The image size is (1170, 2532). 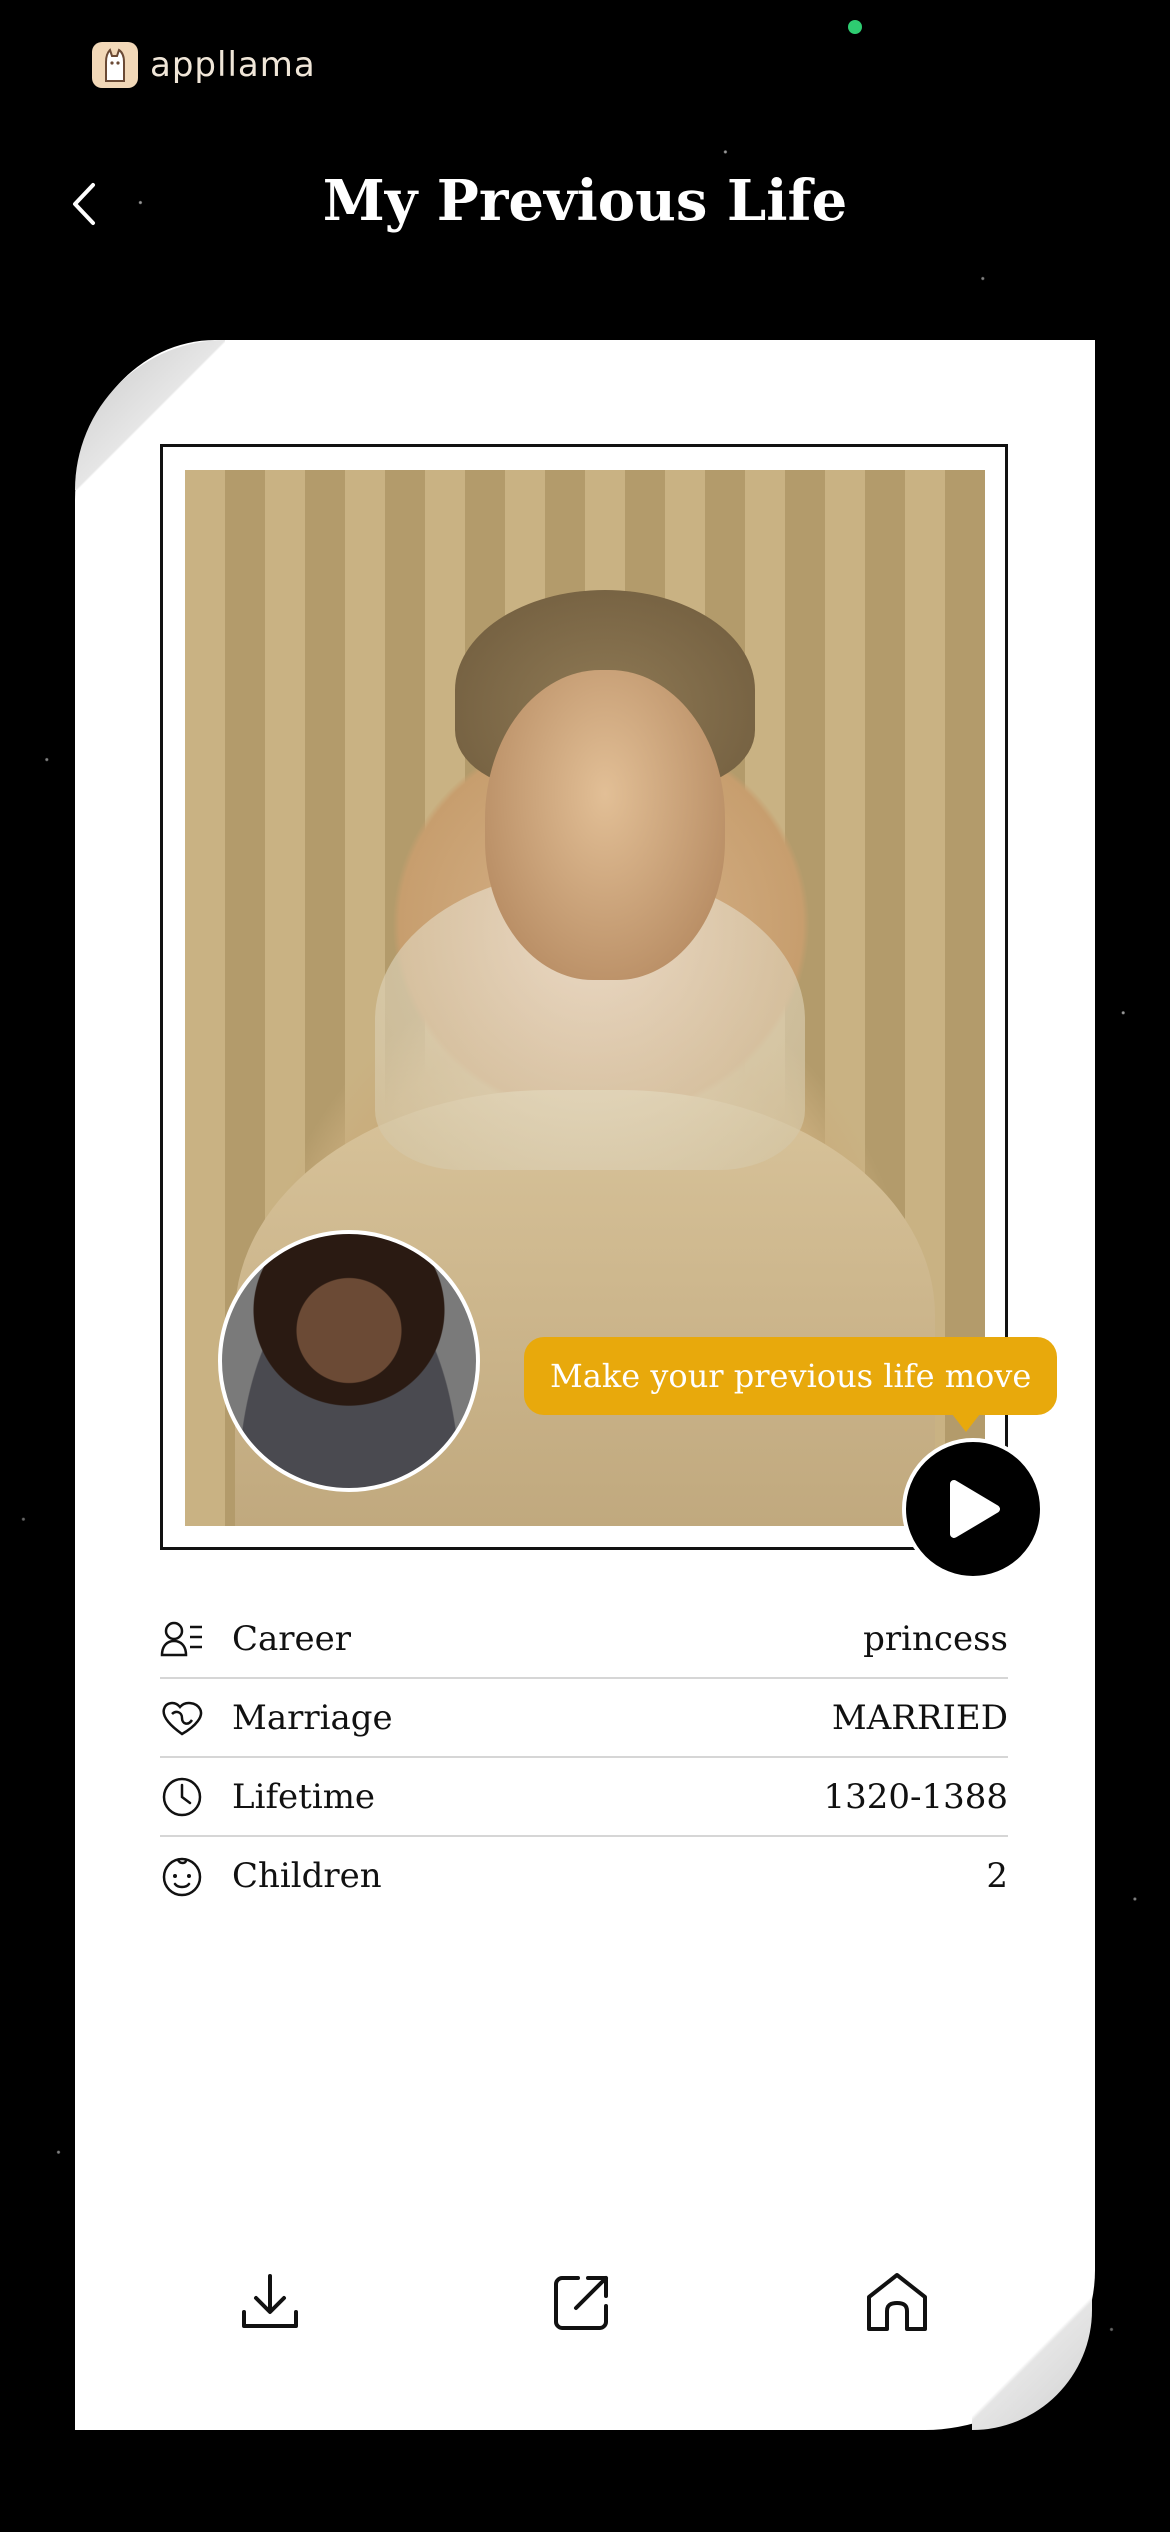 What do you see at coordinates (184, 1639) in the screenshot?
I see `career-icon` at bounding box center [184, 1639].